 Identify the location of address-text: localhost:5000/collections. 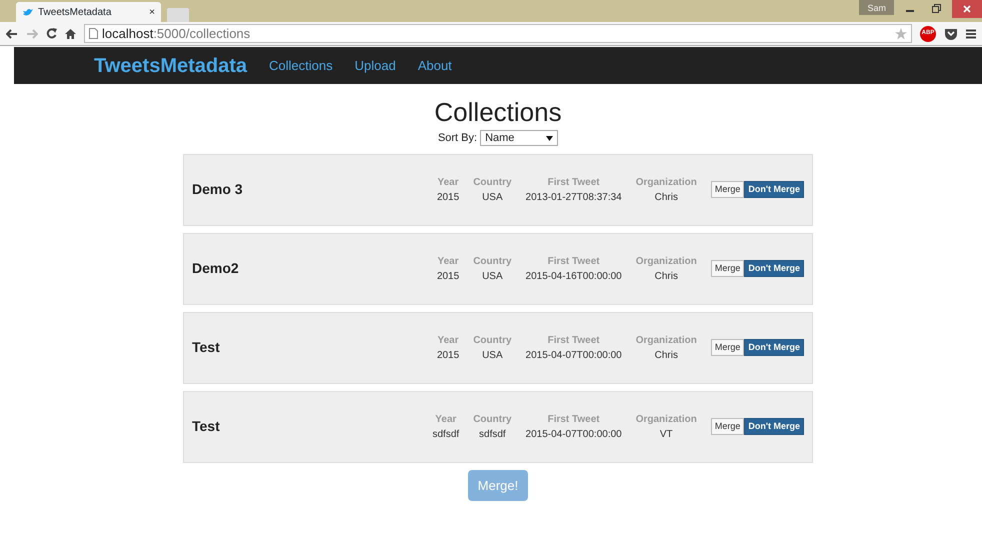
(176, 33).